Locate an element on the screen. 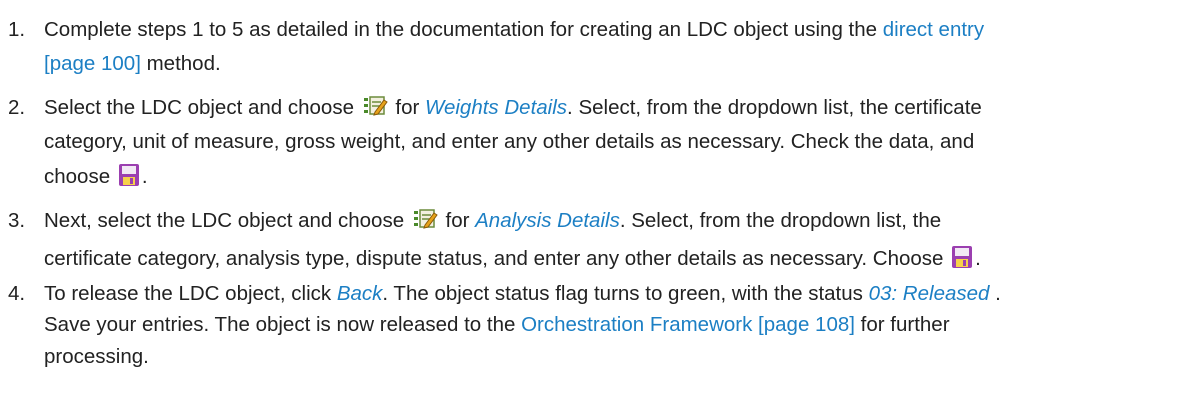  step-1-text-end: method. is located at coordinates (180, 63).